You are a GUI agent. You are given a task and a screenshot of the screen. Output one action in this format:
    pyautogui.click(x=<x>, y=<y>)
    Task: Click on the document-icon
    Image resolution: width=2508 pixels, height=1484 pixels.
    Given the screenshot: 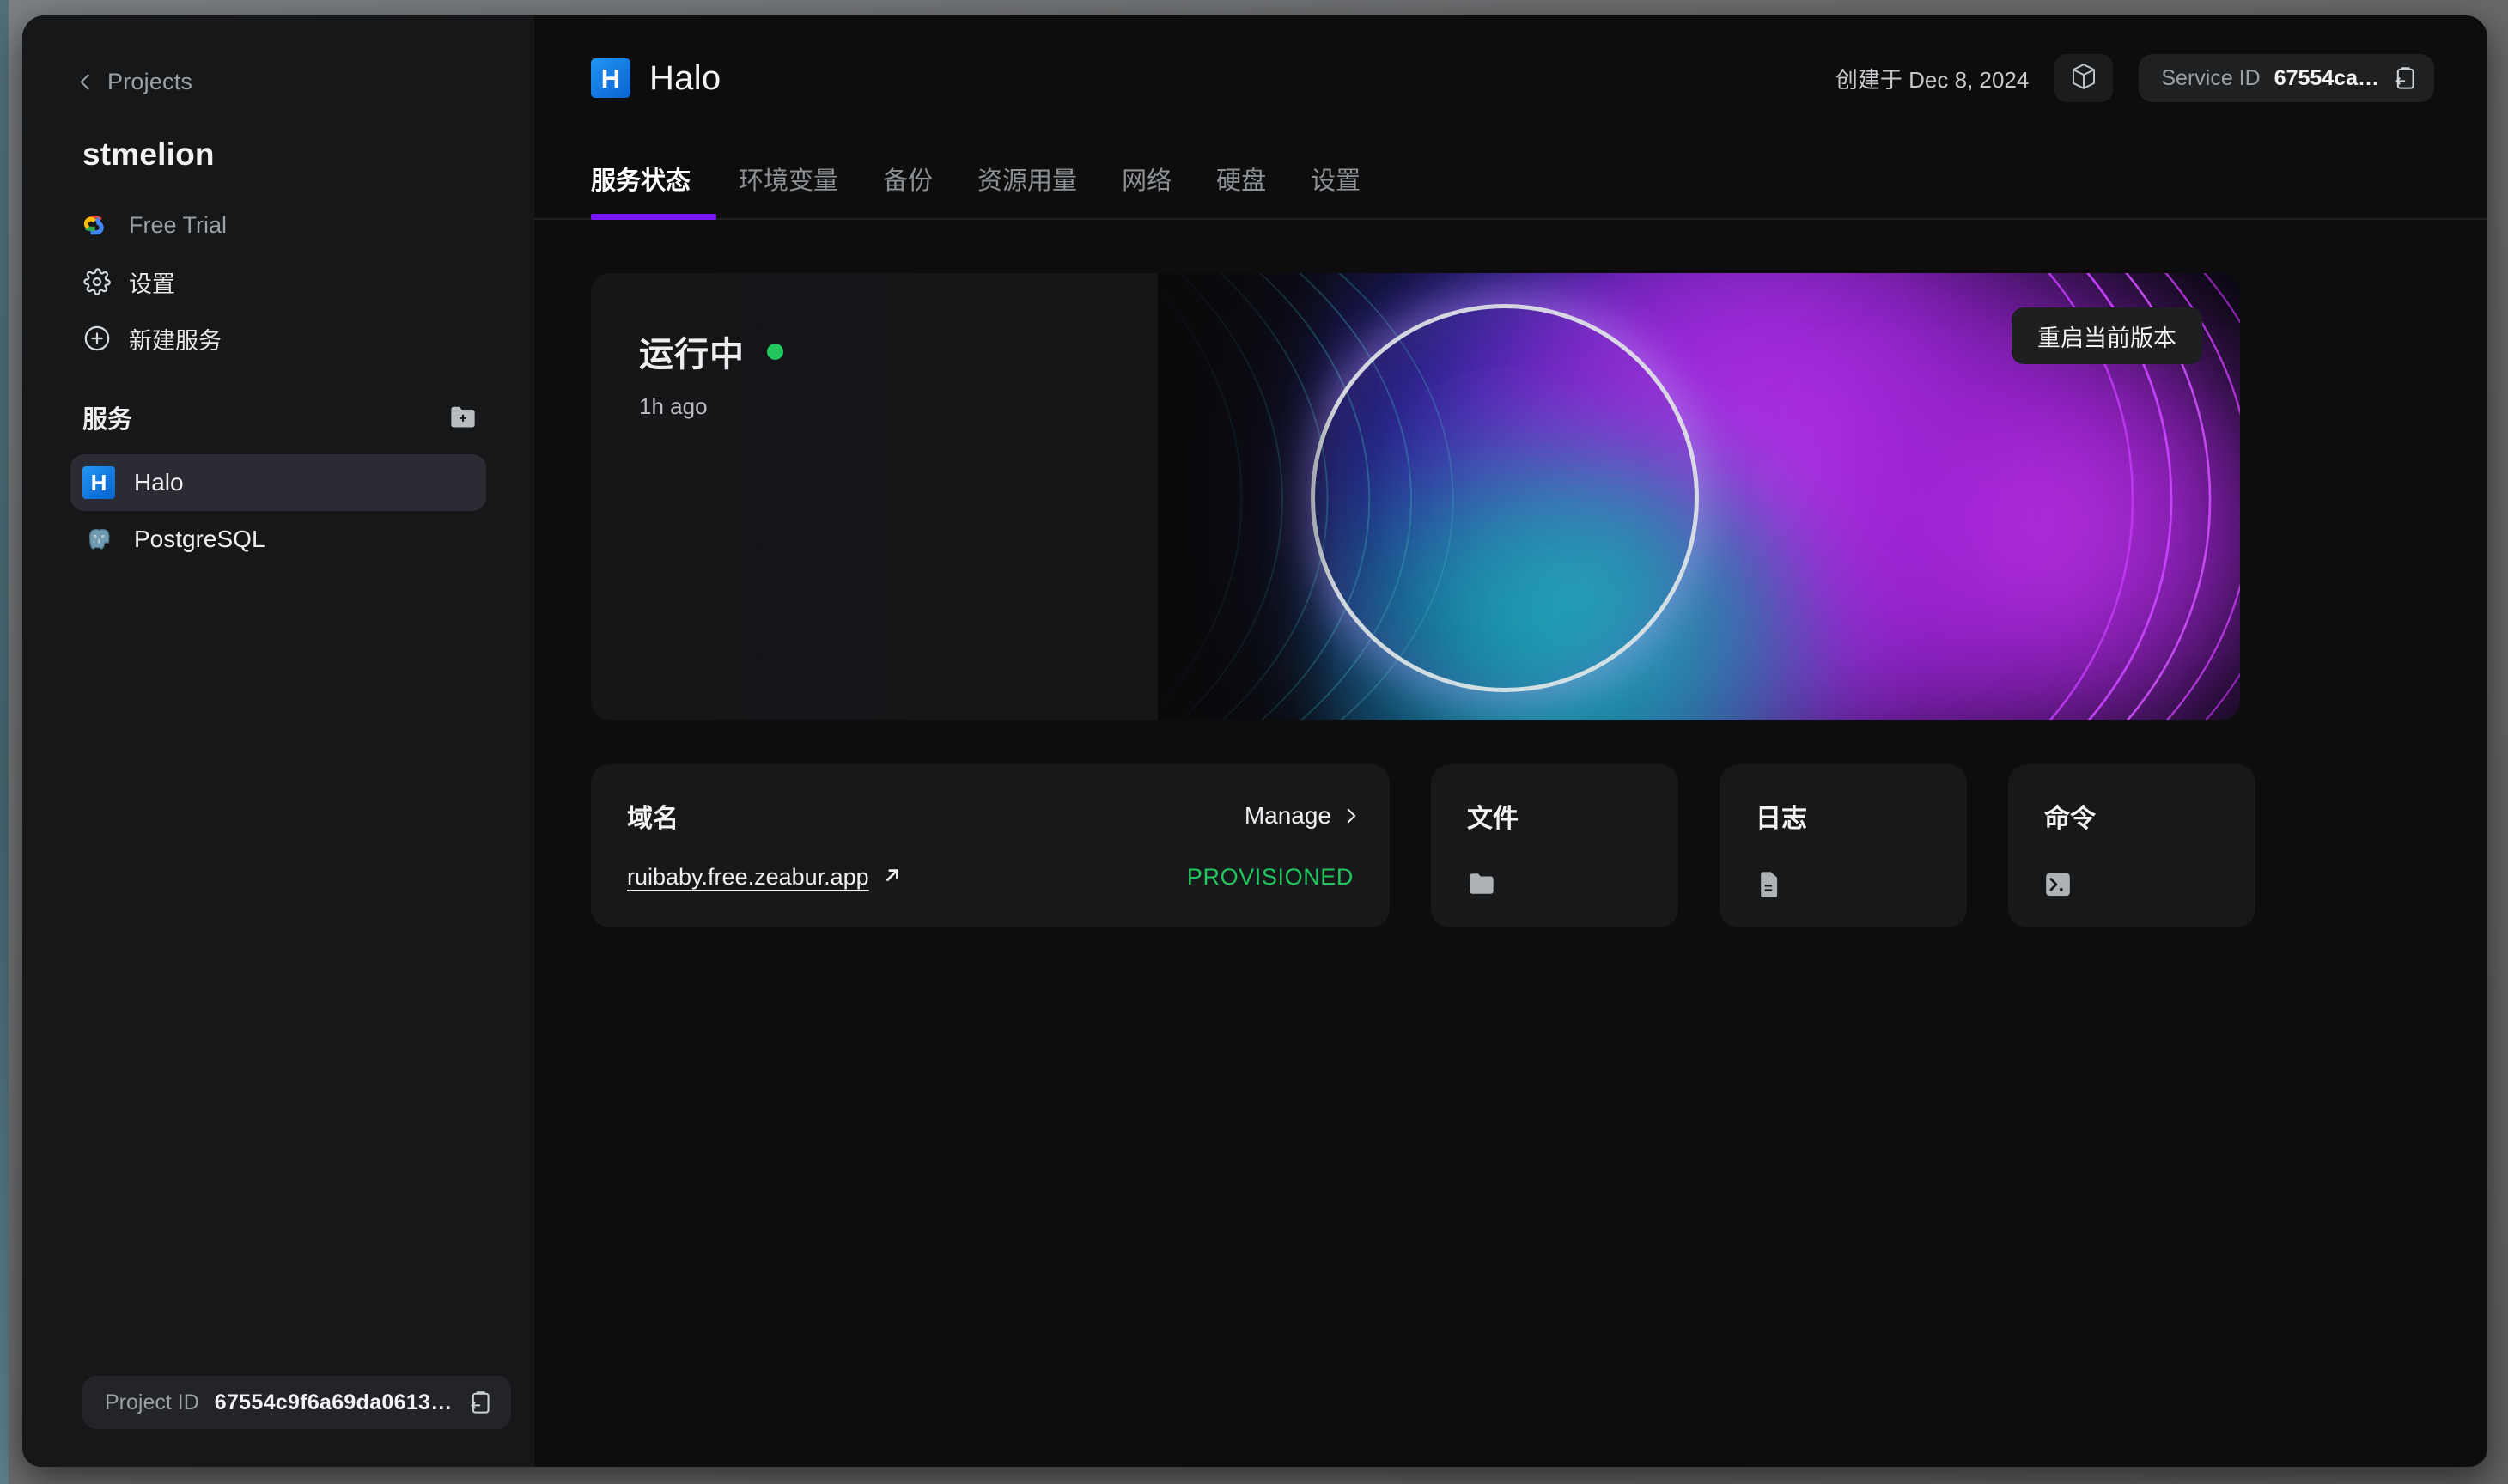 What is the action you would take?
    pyautogui.click(x=1861, y=887)
    